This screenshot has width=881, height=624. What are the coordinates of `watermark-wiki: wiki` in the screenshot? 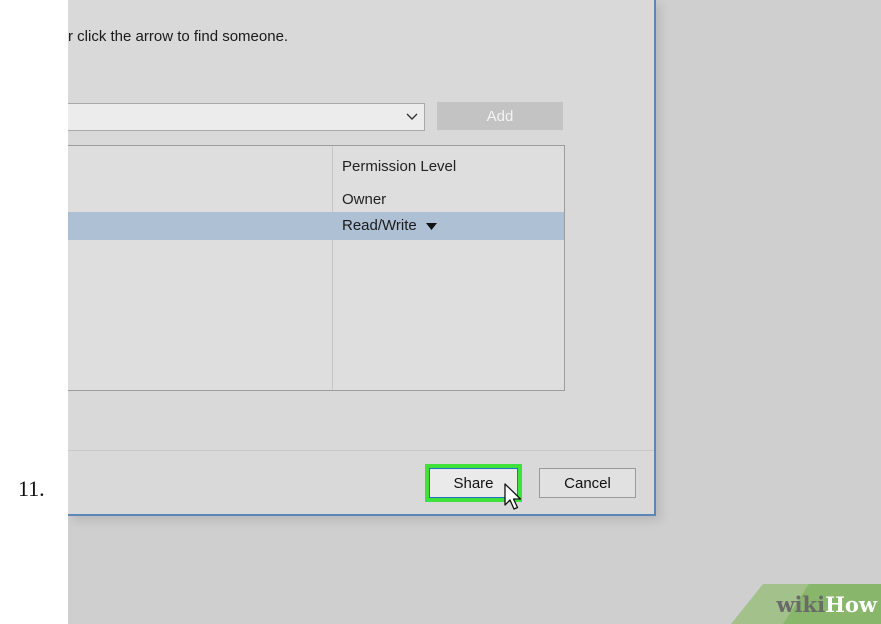 It's located at (801, 604).